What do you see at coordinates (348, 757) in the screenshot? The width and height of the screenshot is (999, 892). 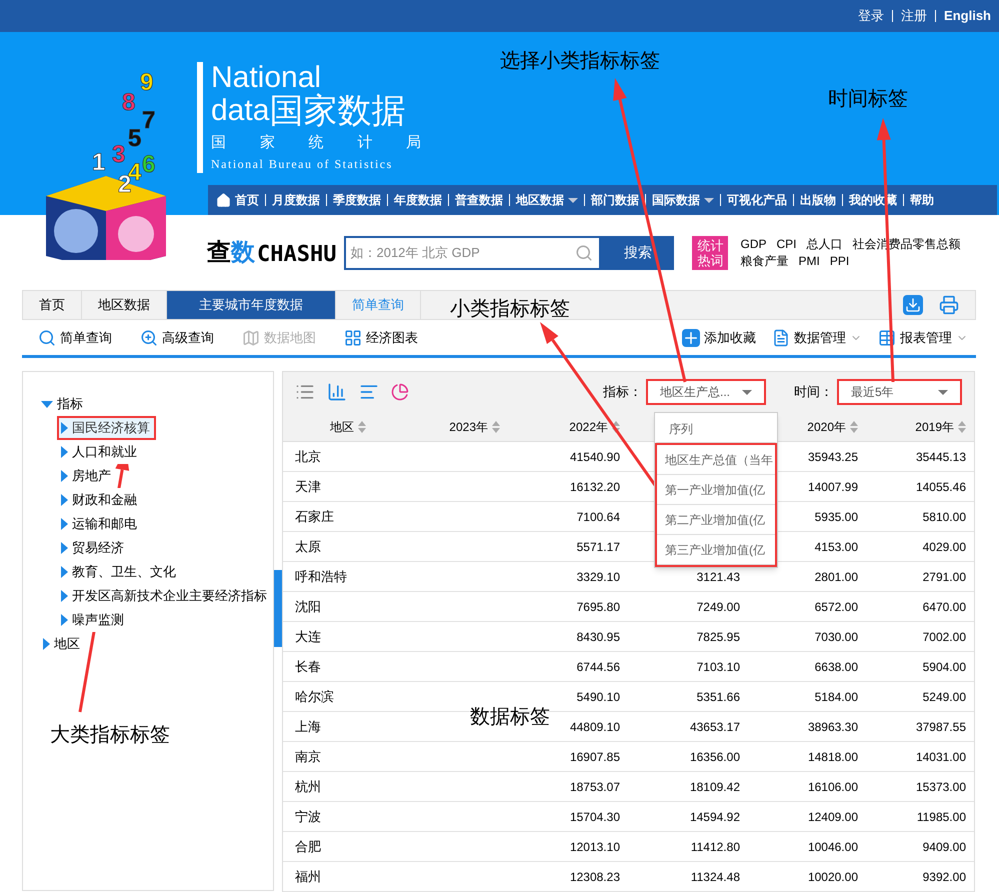 I see `table-cell: 南京` at bounding box center [348, 757].